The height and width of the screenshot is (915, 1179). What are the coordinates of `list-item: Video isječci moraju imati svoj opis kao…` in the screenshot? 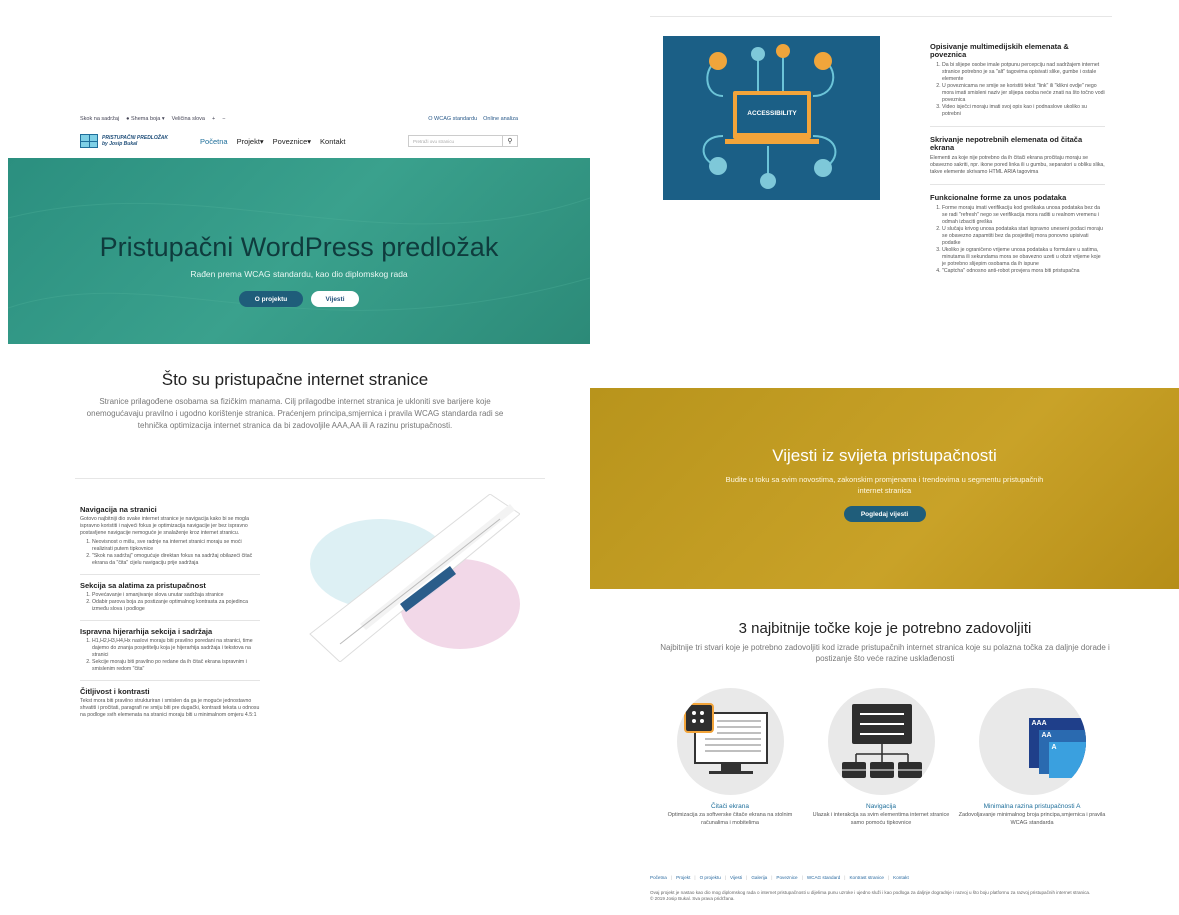 It's located at (1023, 111).